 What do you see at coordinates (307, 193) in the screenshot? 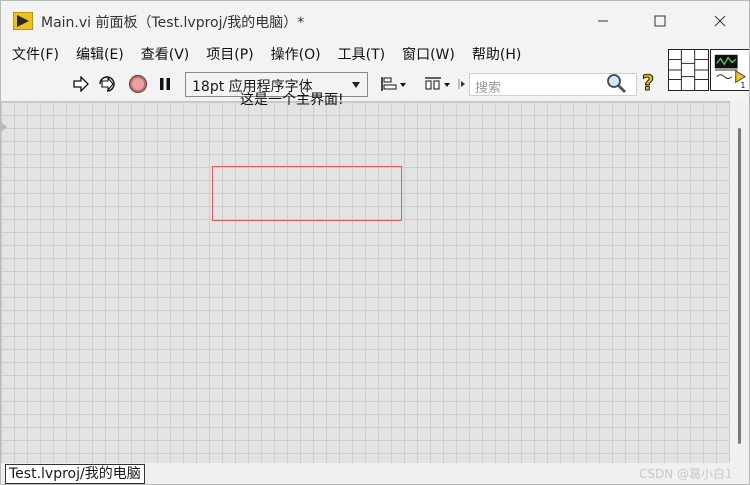
I see `decoration-frame` at bounding box center [307, 193].